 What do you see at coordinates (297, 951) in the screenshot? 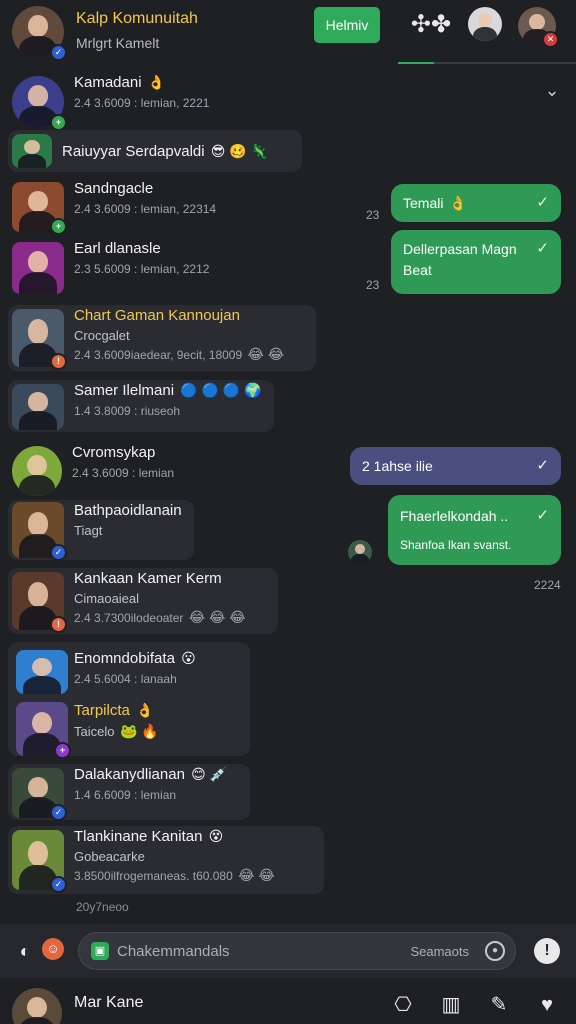
I see `message-input: ▣ Chakemmandals Seamaots ●` at bounding box center [297, 951].